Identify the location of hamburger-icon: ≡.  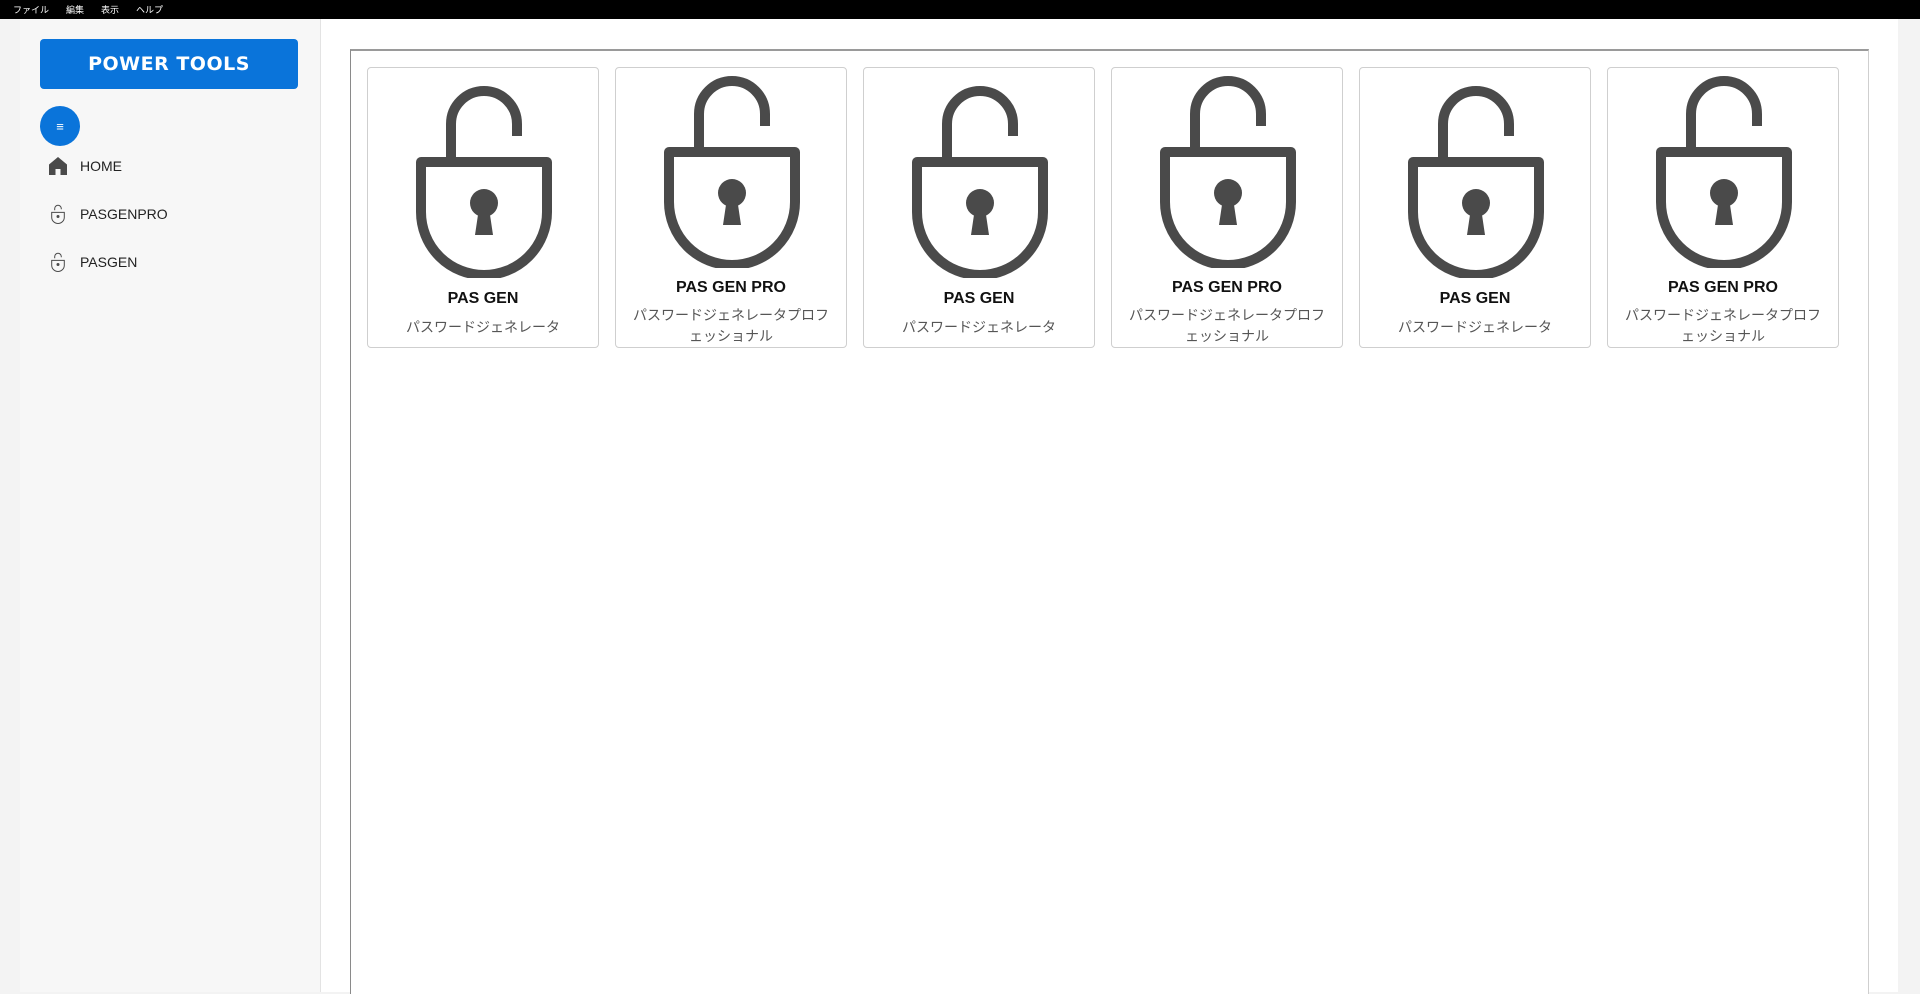
(60, 126).